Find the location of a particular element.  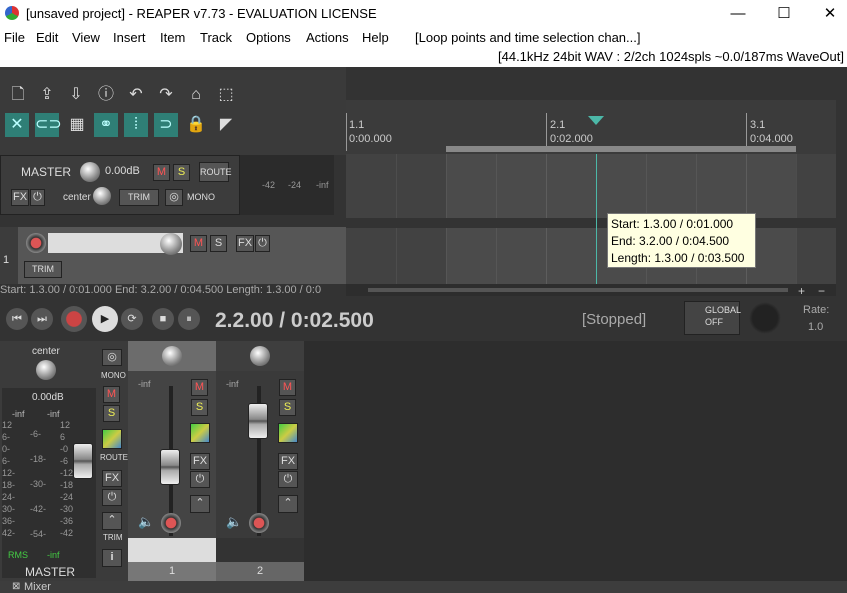

mixer-master-fader is located at coordinates (83, 461).